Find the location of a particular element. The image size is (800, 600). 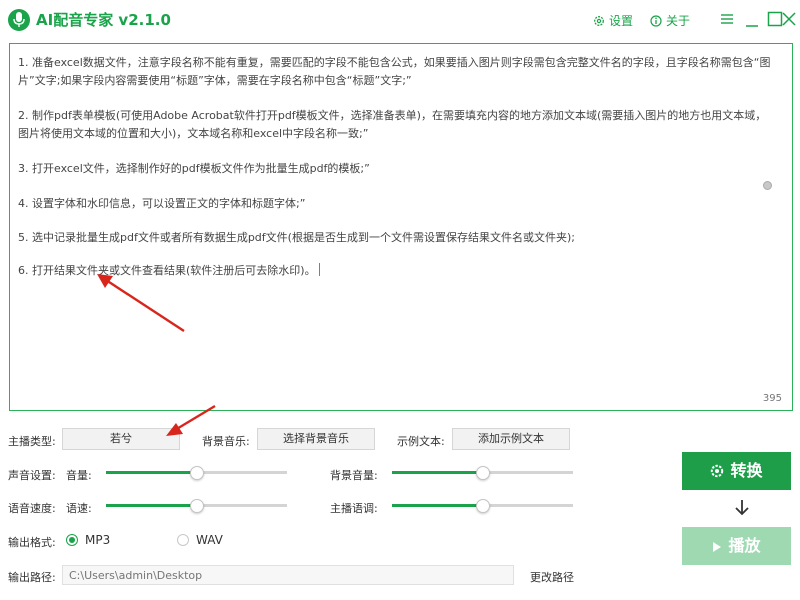

bg-volume-slider is located at coordinates (482, 473).